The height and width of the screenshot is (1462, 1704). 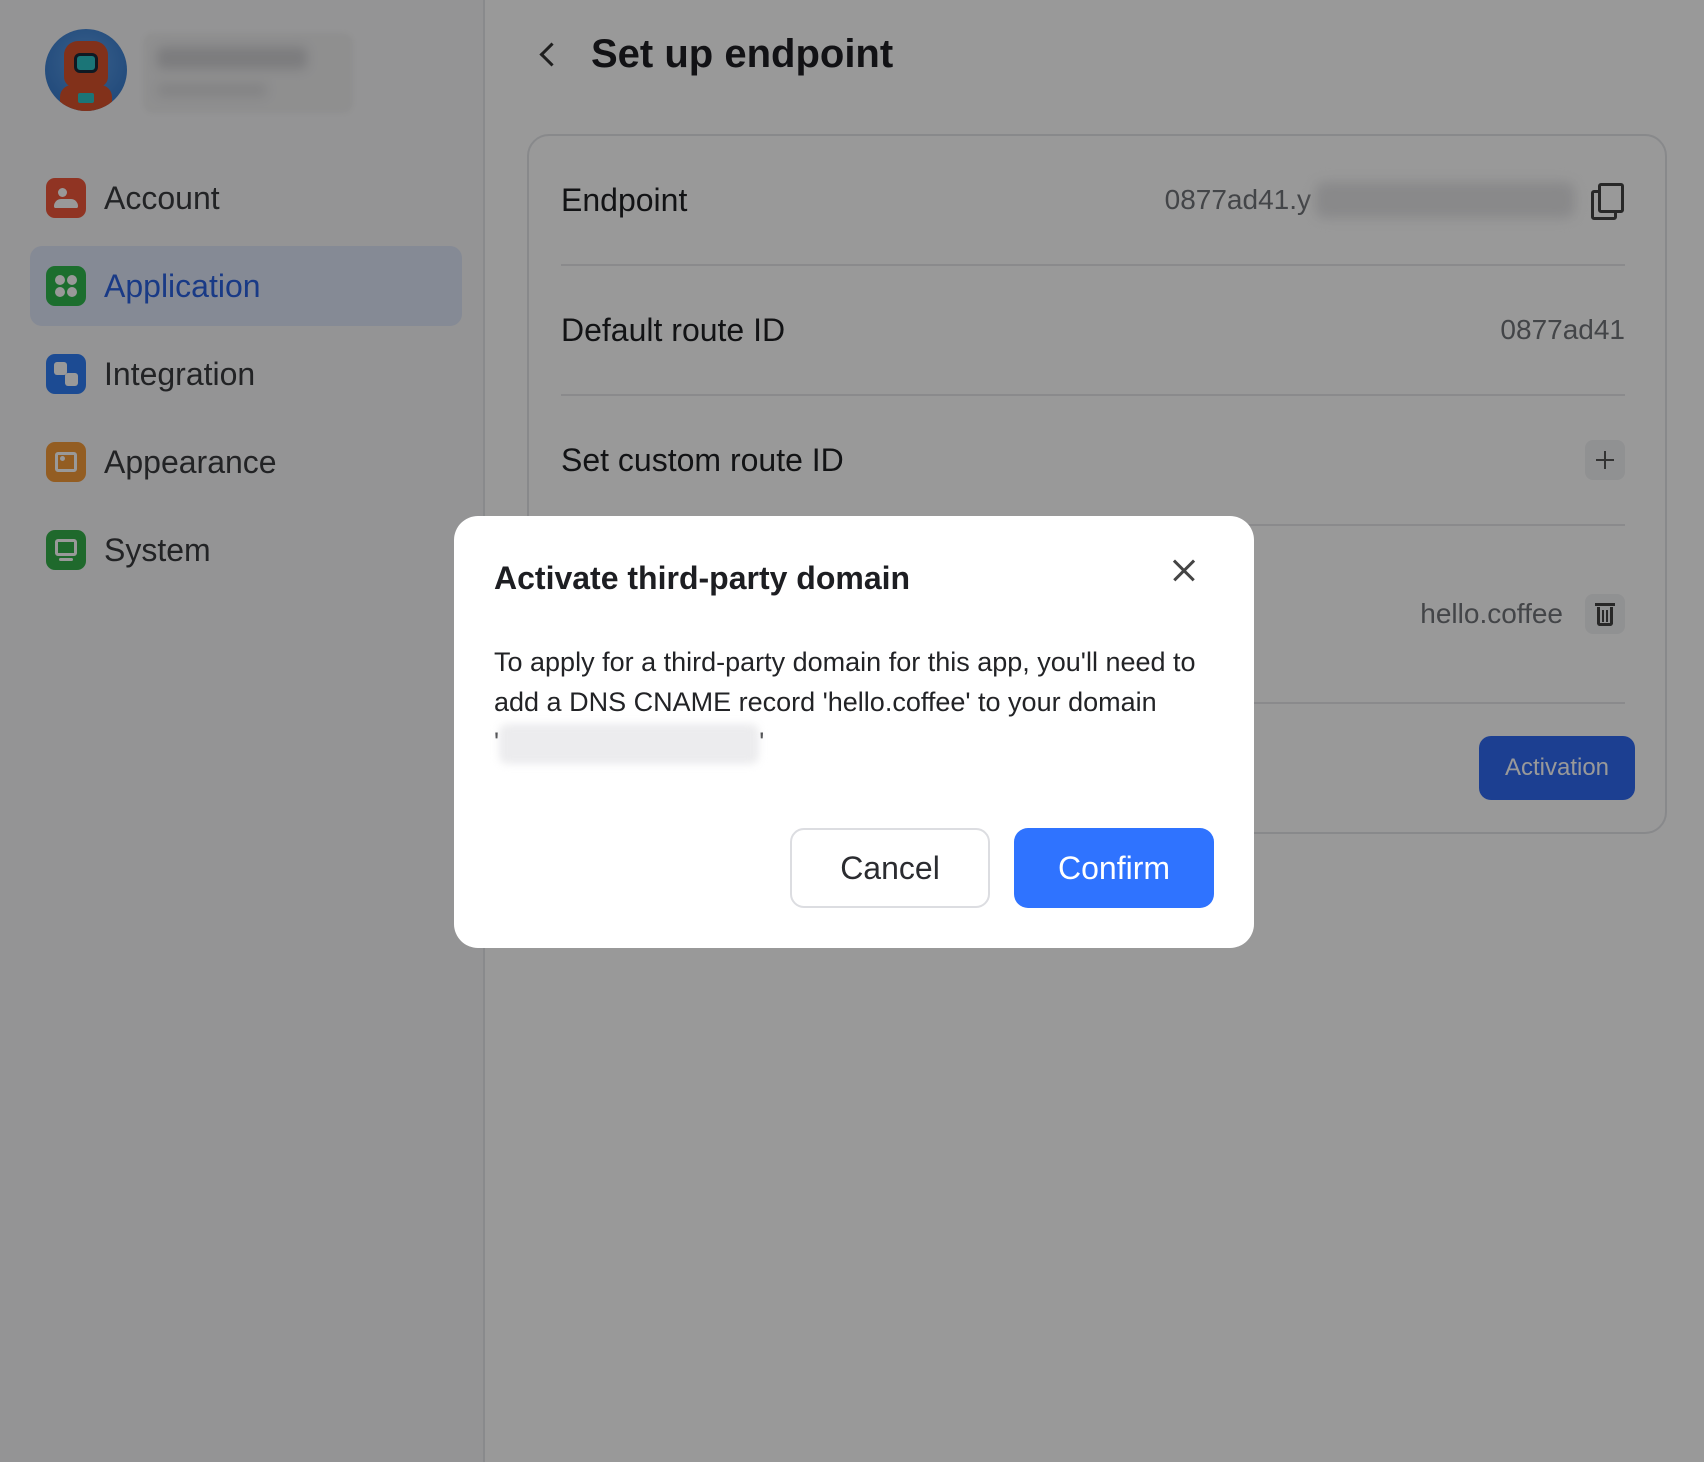 I want to click on confirm-button: Confirm, so click(x=1114, y=868).